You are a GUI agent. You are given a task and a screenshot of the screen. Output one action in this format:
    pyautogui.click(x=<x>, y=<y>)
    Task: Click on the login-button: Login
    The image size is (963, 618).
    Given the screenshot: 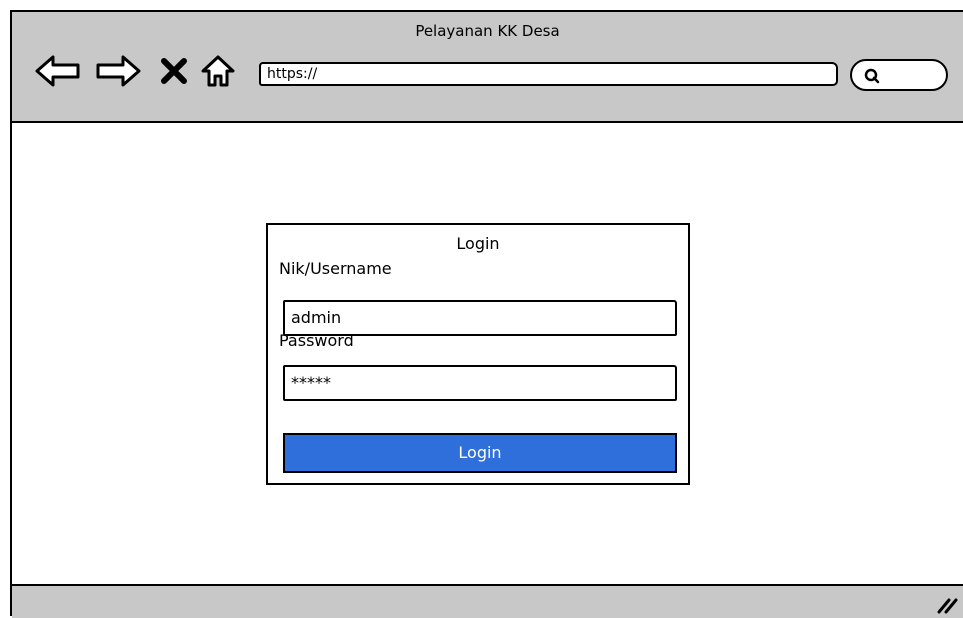 What is the action you would take?
    pyautogui.click(x=480, y=453)
    